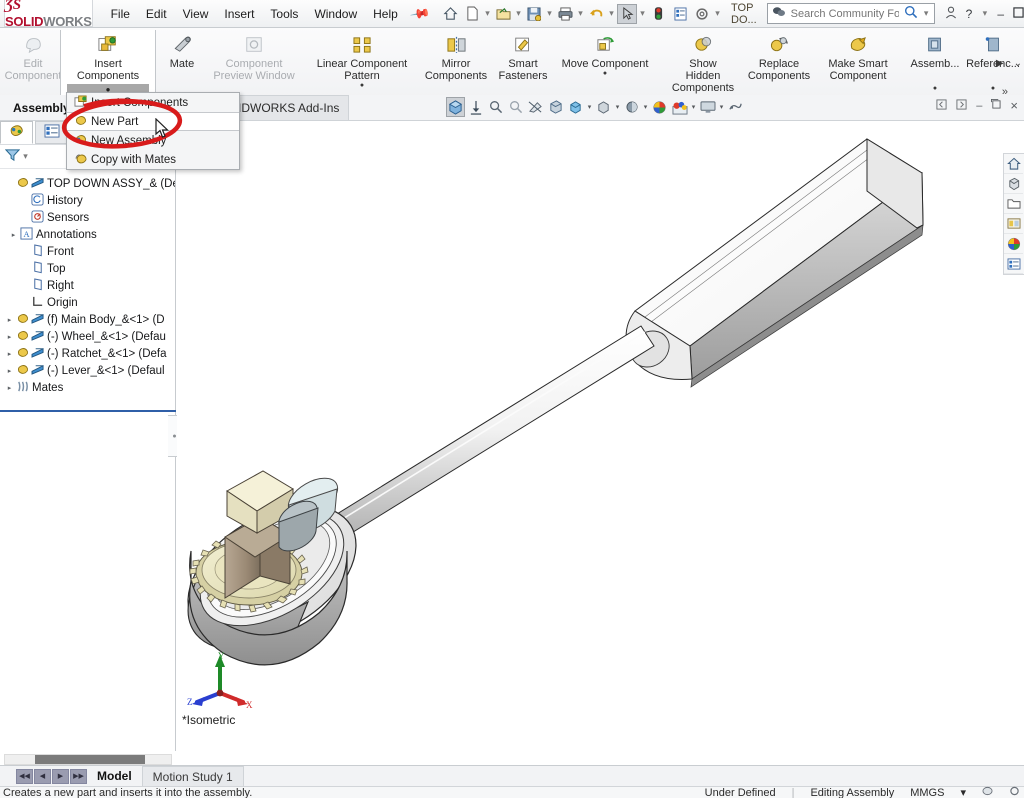 The image size is (1024, 798). What do you see at coordinates (680, 14) in the screenshot?
I see `display-settings-icon` at bounding box center [680, 14].